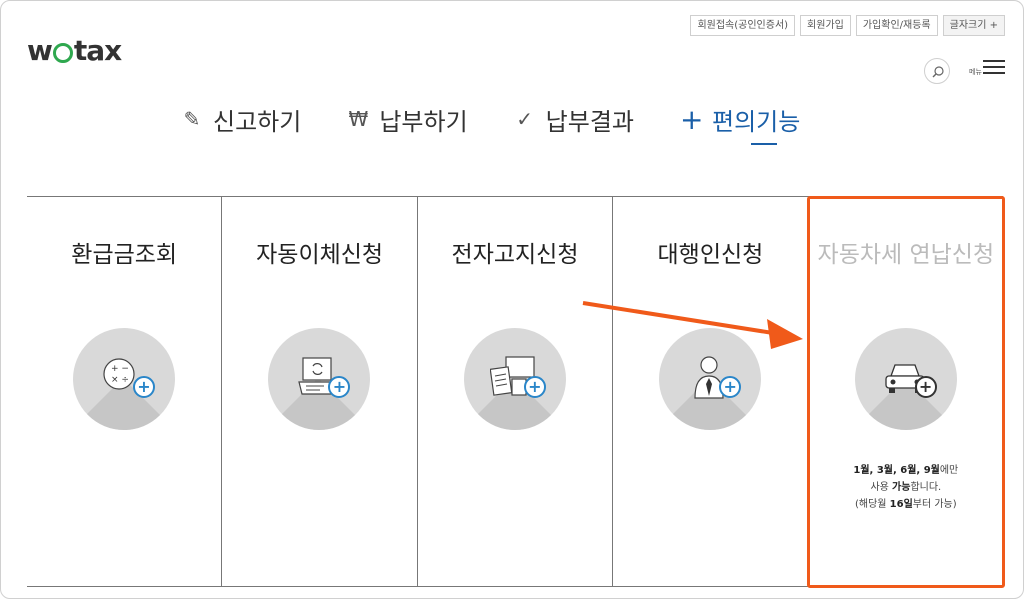 This screenshot has width=1024, height=599. I want to click on service-title: 전자고지신청, so click(515, 255).